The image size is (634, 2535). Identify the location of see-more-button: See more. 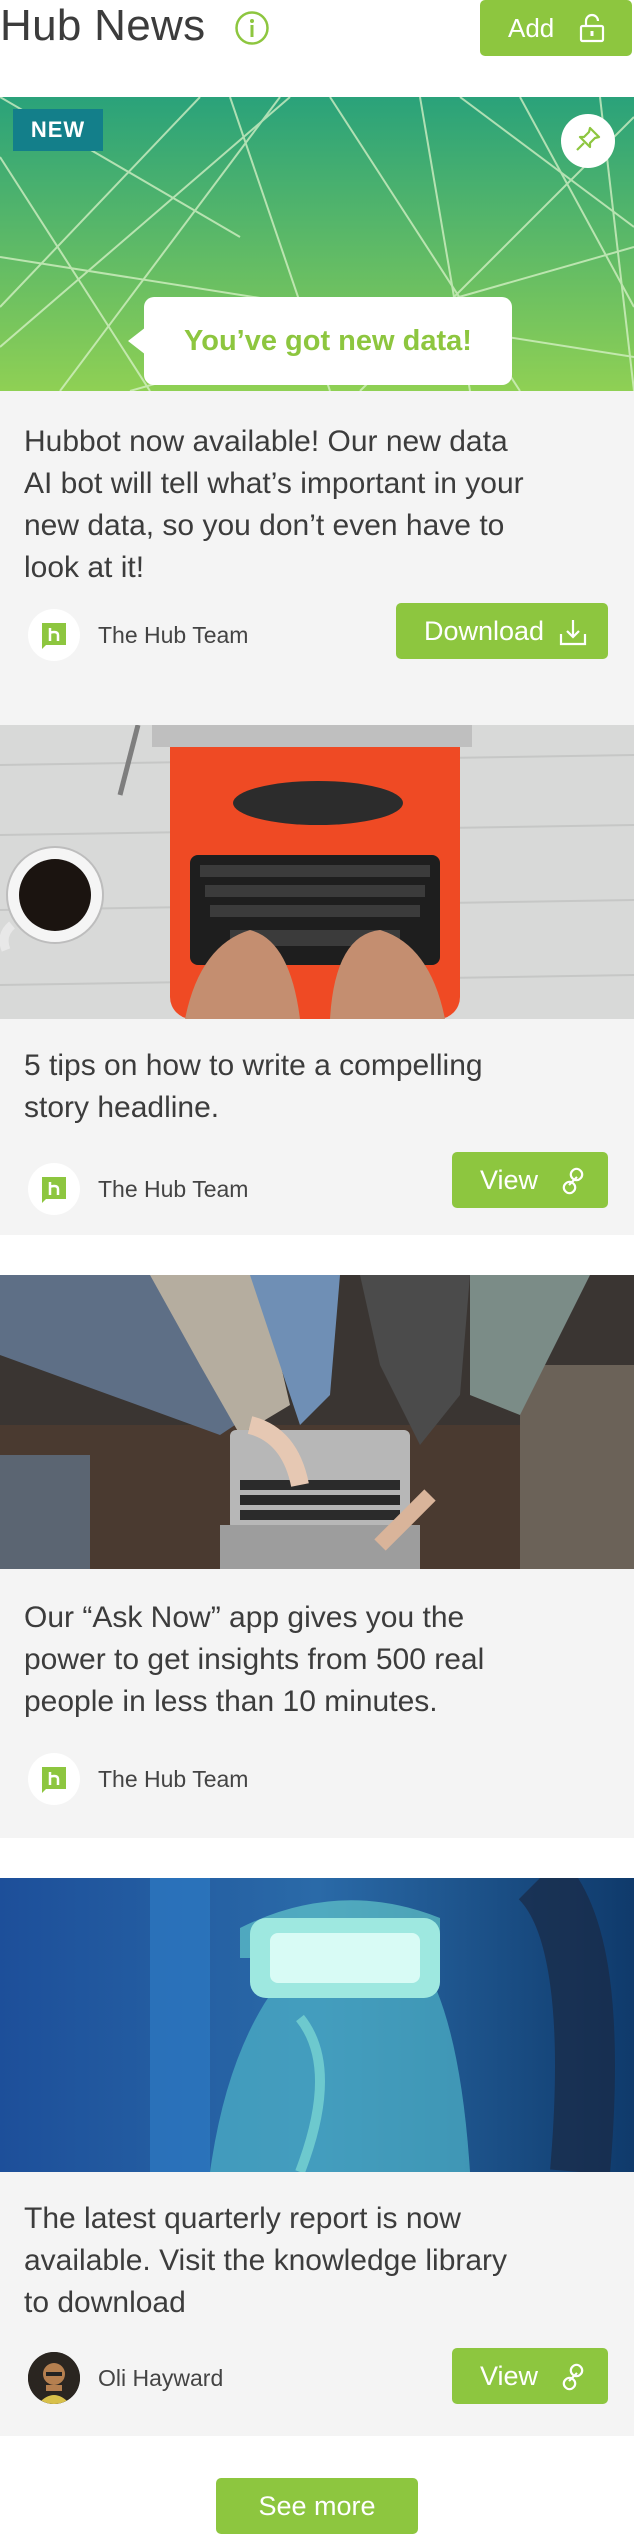
(317, 2506).